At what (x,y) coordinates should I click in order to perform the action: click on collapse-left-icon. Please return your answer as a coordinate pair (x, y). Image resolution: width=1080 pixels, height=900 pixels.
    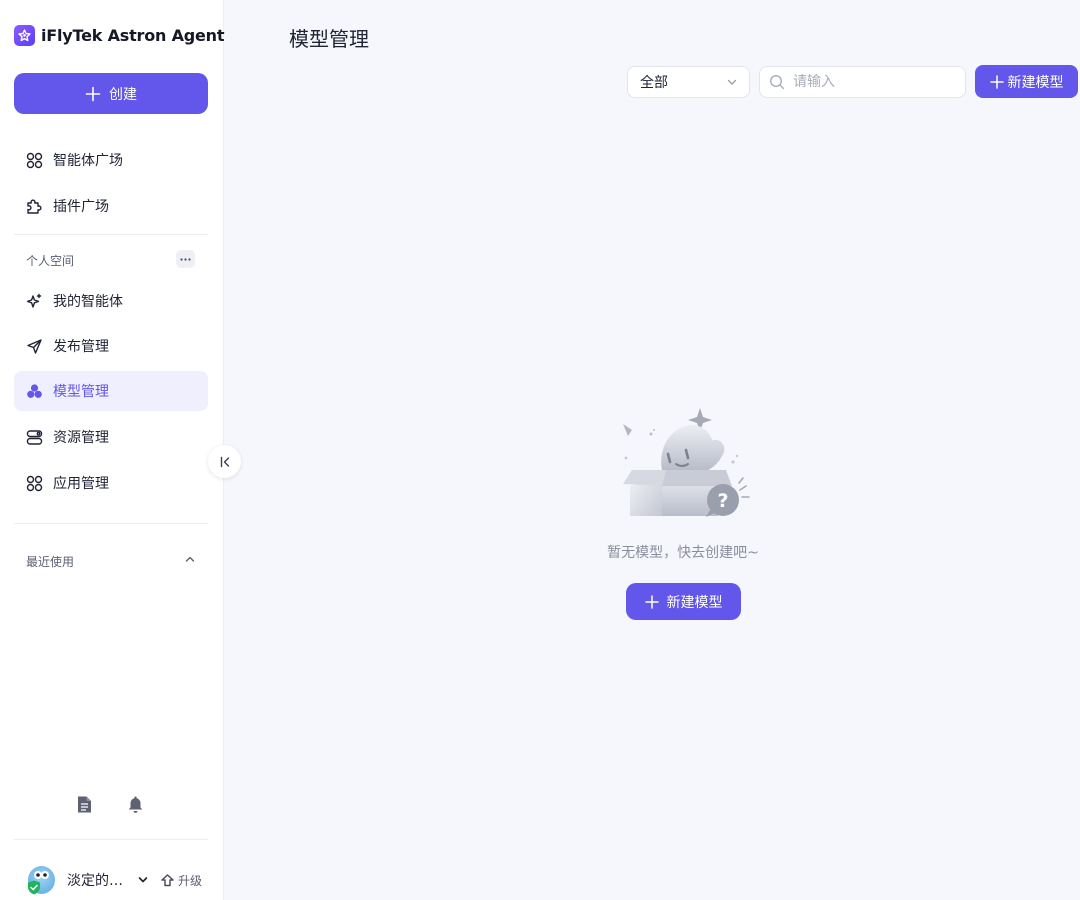
    Looking at the image, I should click on (224, 461).